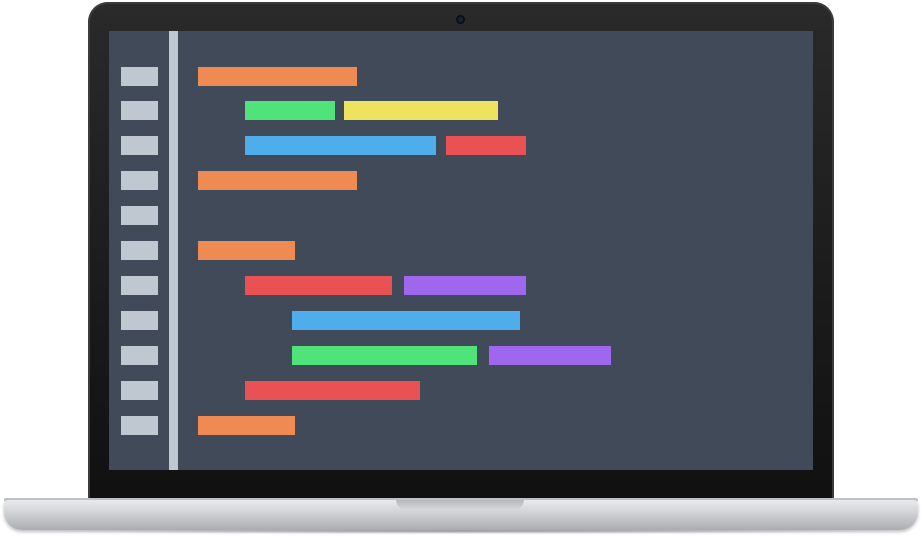  Describe the element at coordinates (460, 505) in the screenshot. I see `laptop-notch` at that location.